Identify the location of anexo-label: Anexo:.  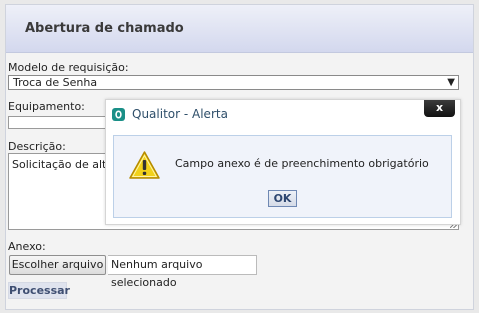
(27, 246).